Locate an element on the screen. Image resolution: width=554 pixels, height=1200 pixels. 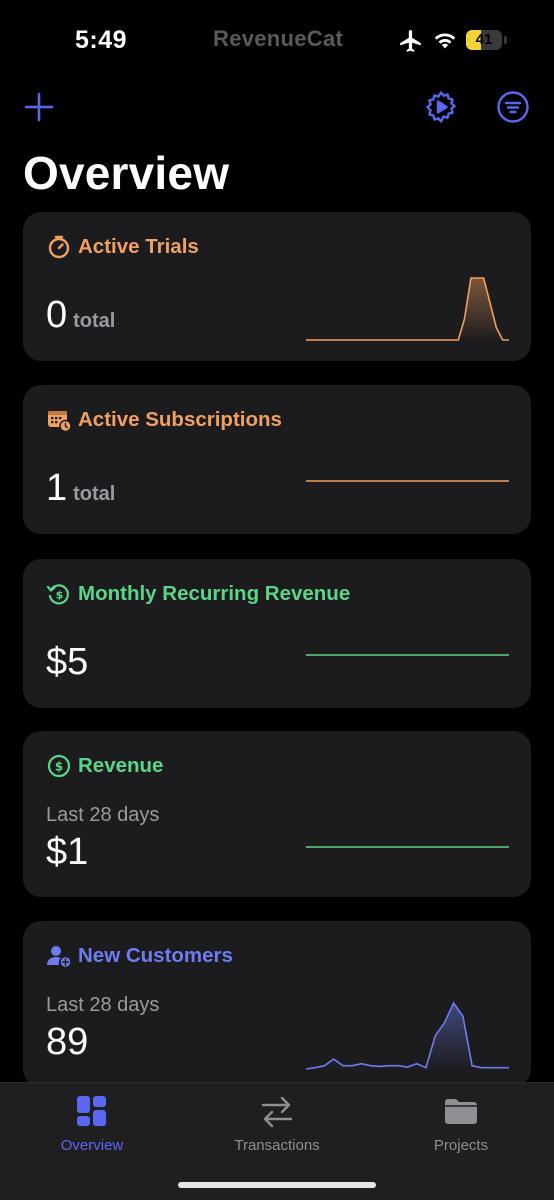
active-subscriptions-sparkline is located at coordinates (407, 481).